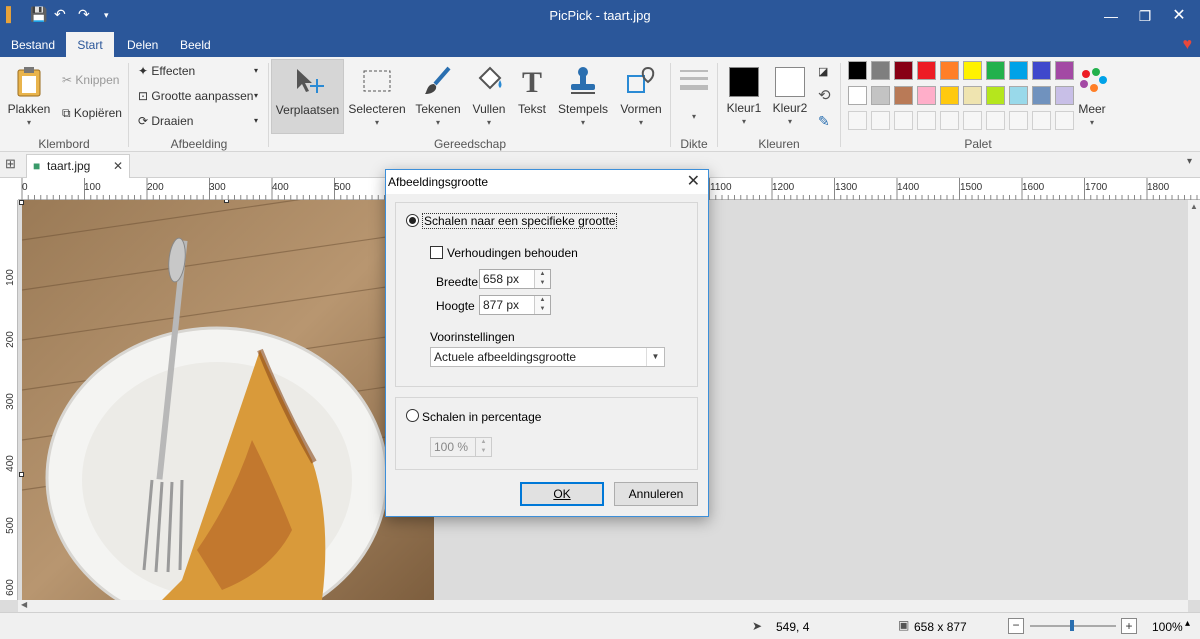  Describe the element at coordinates (438, 96) in the screenshot. I see `tool-draw-button: Tekenen ▾` at that location.